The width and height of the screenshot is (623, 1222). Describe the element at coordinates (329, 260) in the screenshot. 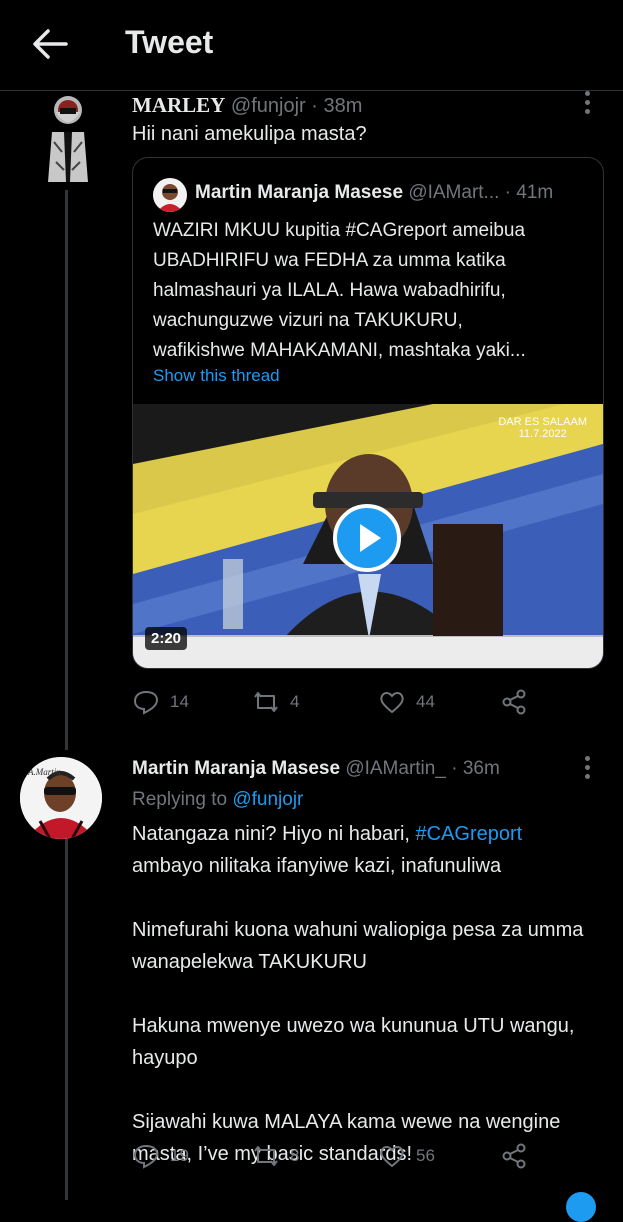

I see `quoted-text-line: UBADHIRIFU wa FEDHA za umma katika` at that location.